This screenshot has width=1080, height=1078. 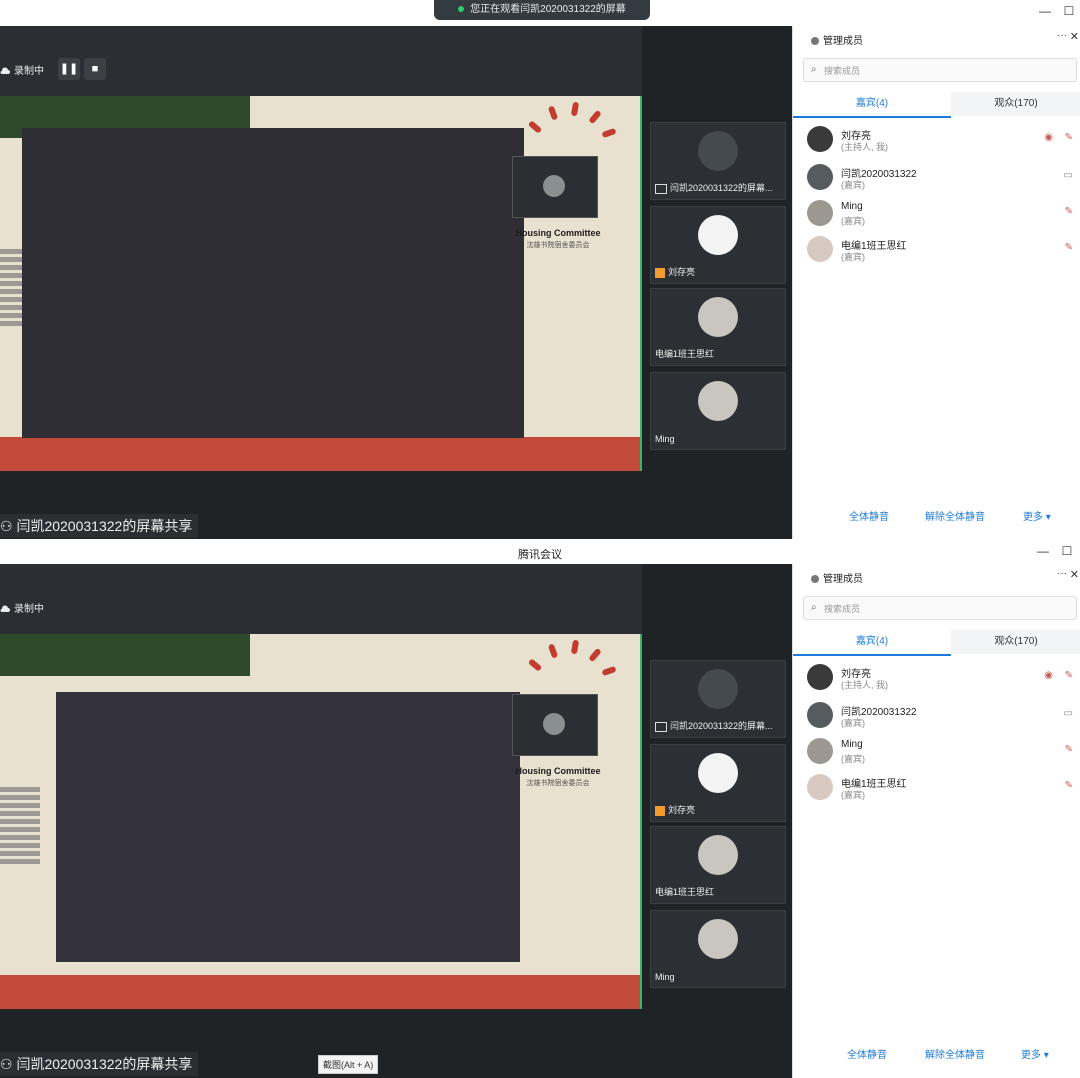 What do you see at coordinates (558, 233) in the screenshot?
I see `logo-title: Housing Committee` at bounding box center [558, 233].